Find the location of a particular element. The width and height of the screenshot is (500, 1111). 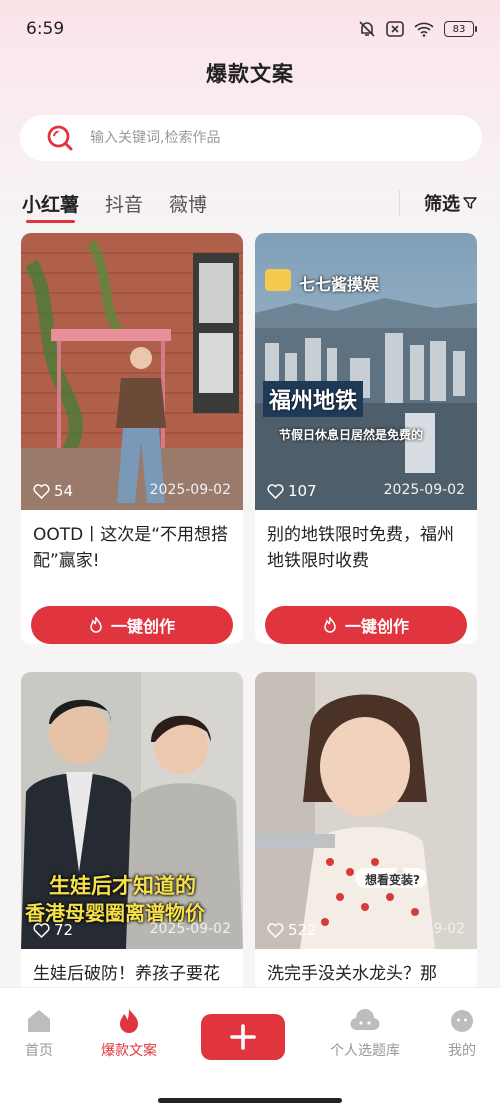

filter-label: 筛选 is located at coordinates (442, 204).